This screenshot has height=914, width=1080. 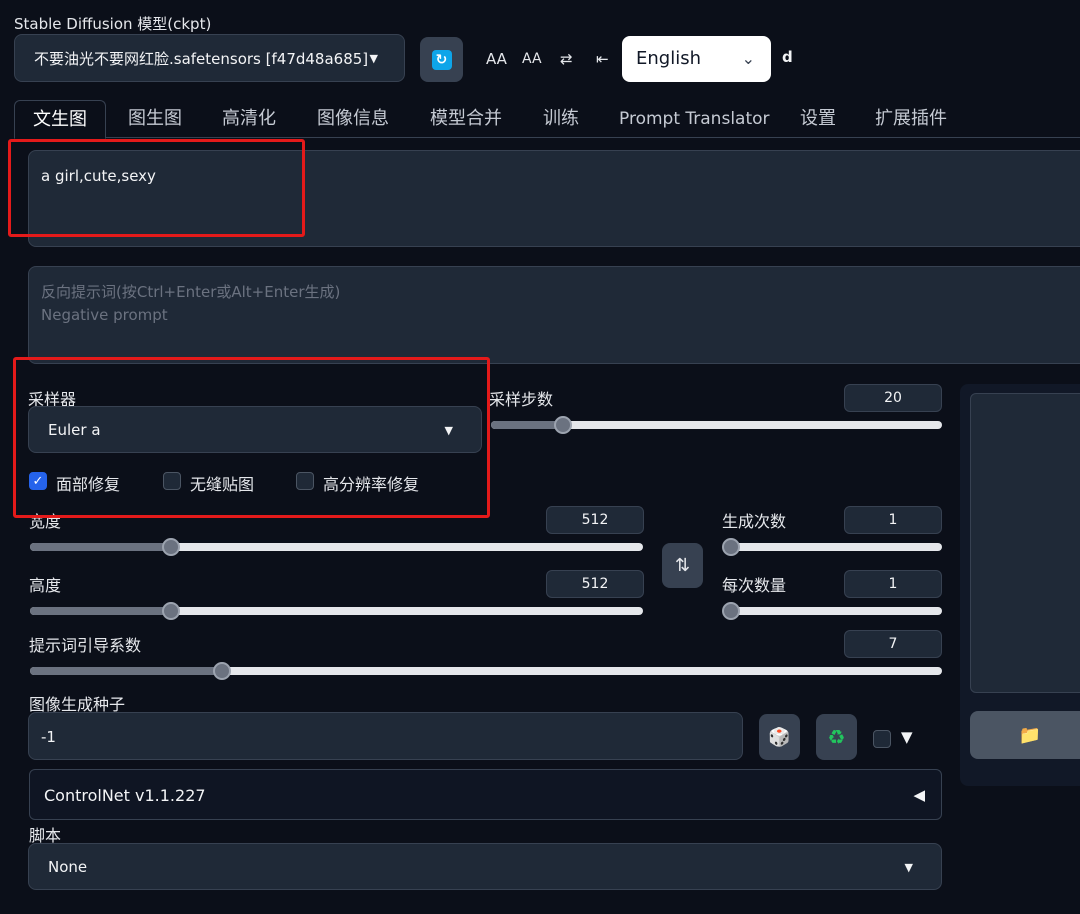 What do you see at coordinates (882, 739) in the screenshot?
I see `extra-seed-checkbox` at bounding box center [882, 739].